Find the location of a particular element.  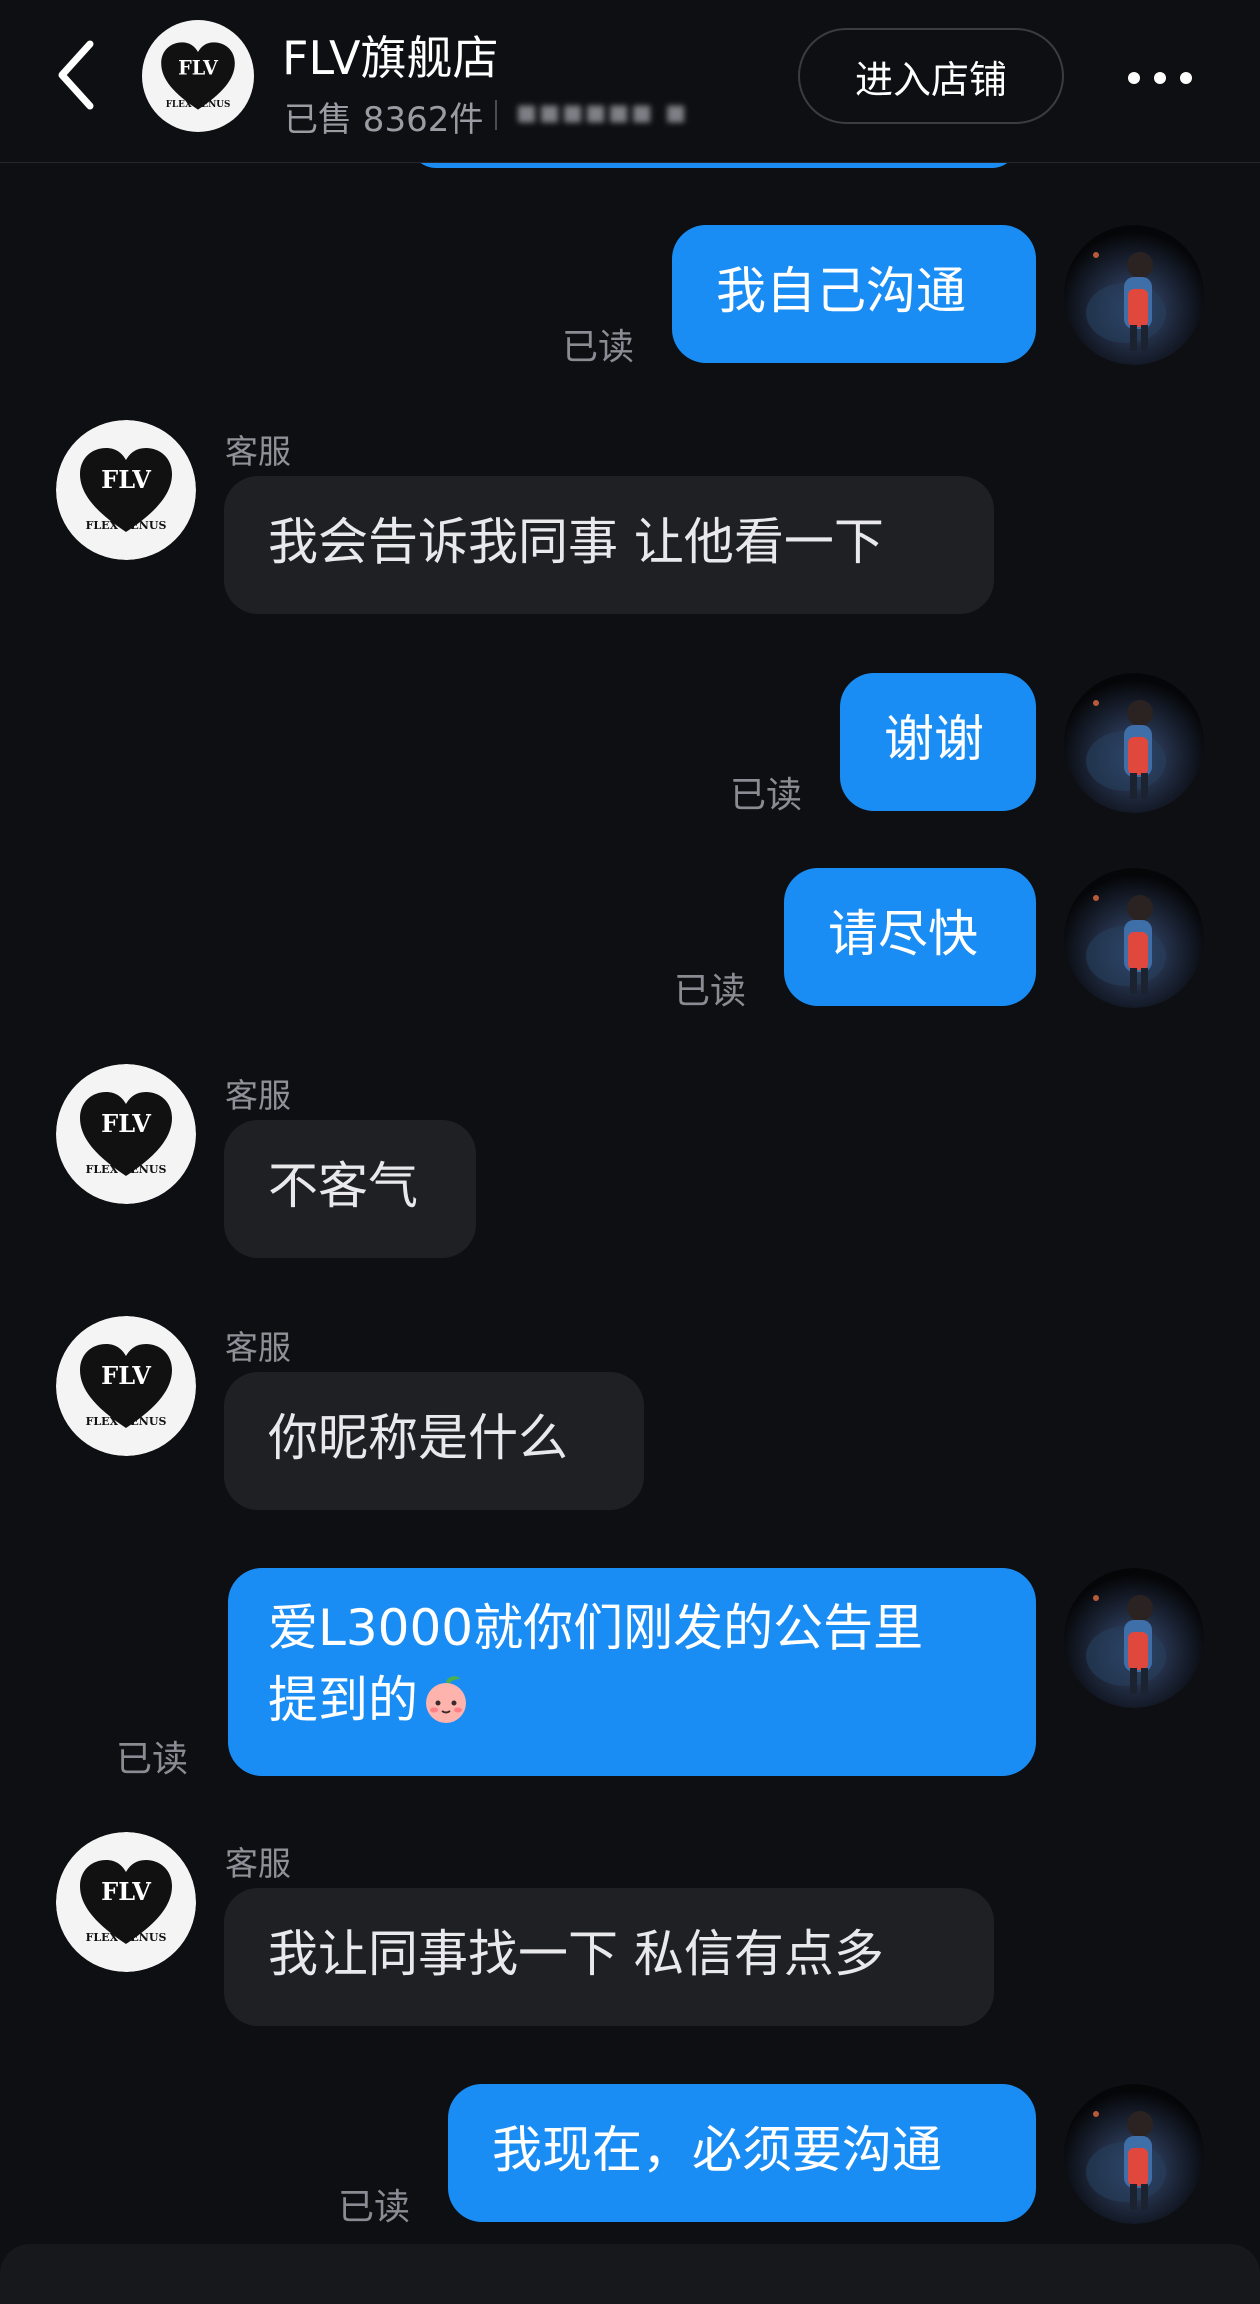

incoming-message-bubble: 不客气 is located at coordinates (350, 1189).